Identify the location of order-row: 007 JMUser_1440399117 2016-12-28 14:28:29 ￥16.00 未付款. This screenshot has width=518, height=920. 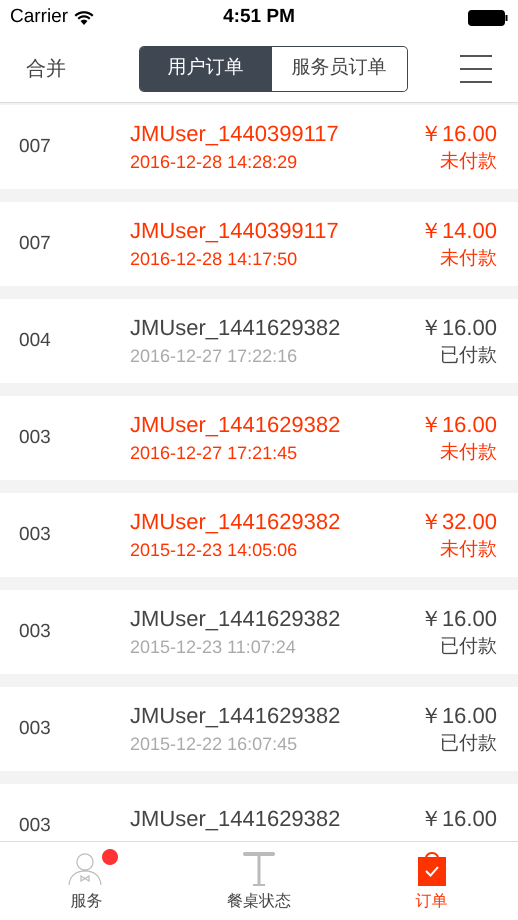
(259, 147).